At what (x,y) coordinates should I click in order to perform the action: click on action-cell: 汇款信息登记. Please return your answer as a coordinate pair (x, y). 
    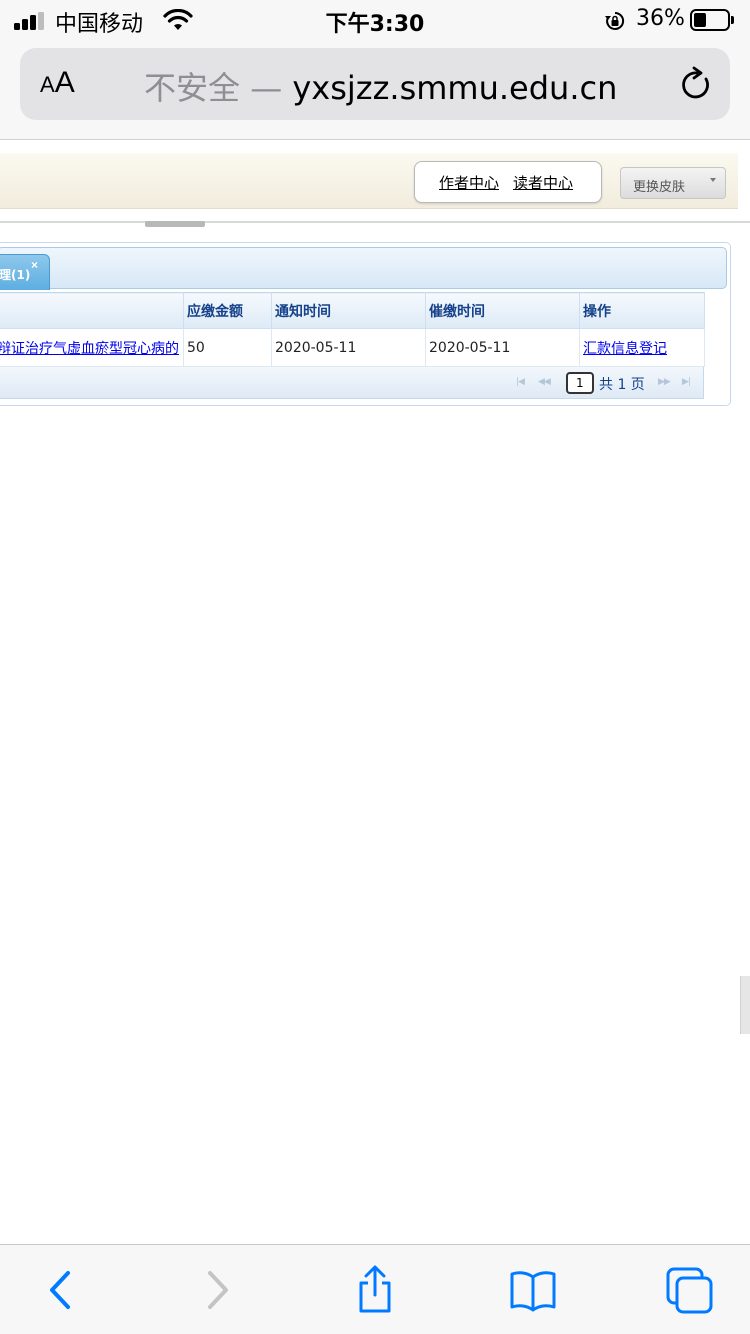
    Looking at the image, I should click on (642, 347).